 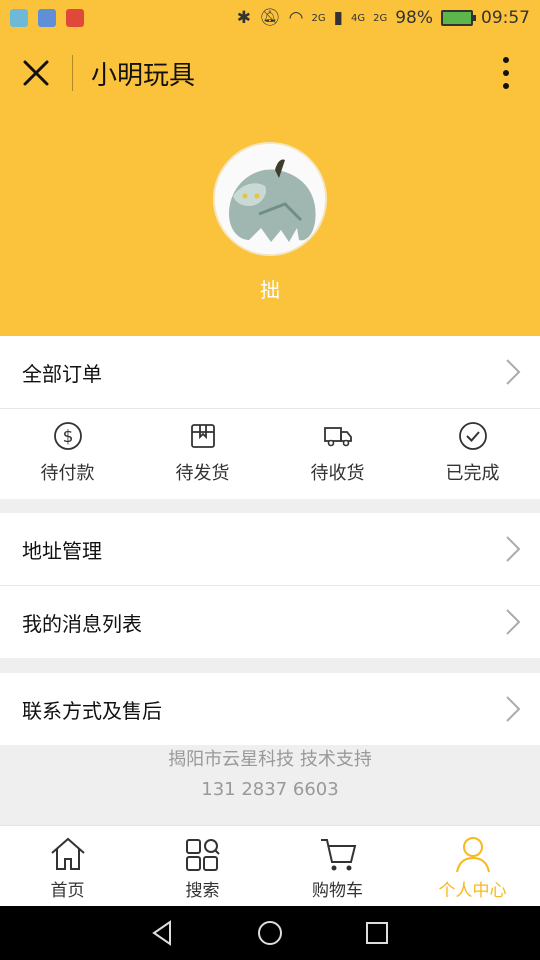 What do you see at coordinates (377, 933) in the screenshot?
I see `recents-icon` at bounding box center [377, 933].